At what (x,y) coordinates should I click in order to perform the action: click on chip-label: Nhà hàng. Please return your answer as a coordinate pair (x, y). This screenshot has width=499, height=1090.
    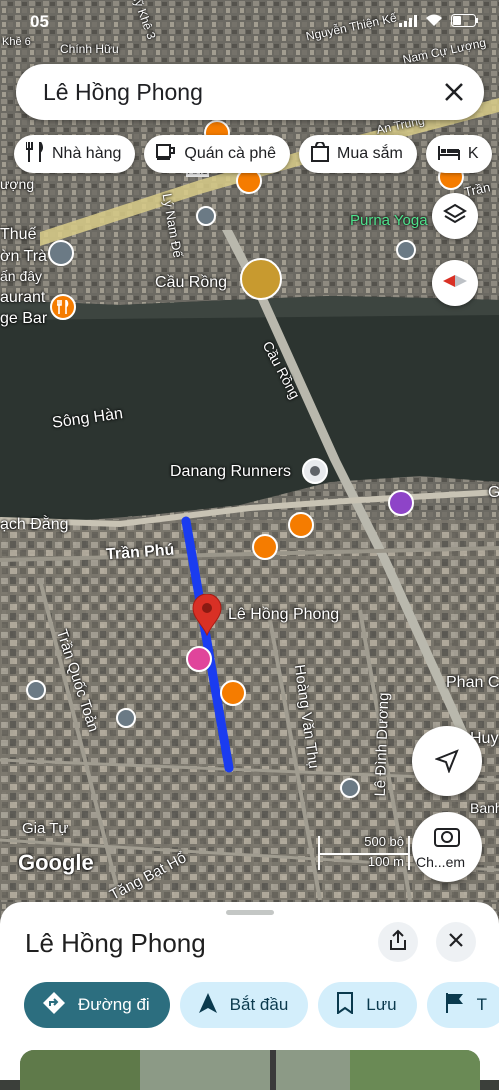
    Looking at the image, I should click on (87, 153).